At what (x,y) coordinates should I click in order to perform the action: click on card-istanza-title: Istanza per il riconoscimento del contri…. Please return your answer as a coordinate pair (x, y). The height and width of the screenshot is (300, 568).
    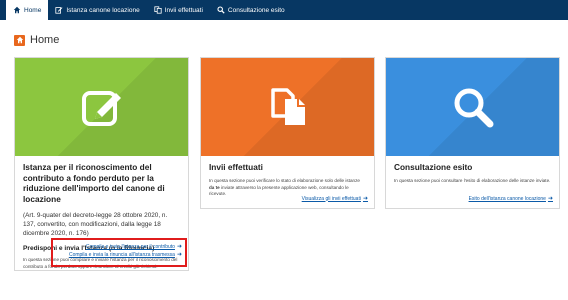
    Looking at the image, I should click on (94, 183).